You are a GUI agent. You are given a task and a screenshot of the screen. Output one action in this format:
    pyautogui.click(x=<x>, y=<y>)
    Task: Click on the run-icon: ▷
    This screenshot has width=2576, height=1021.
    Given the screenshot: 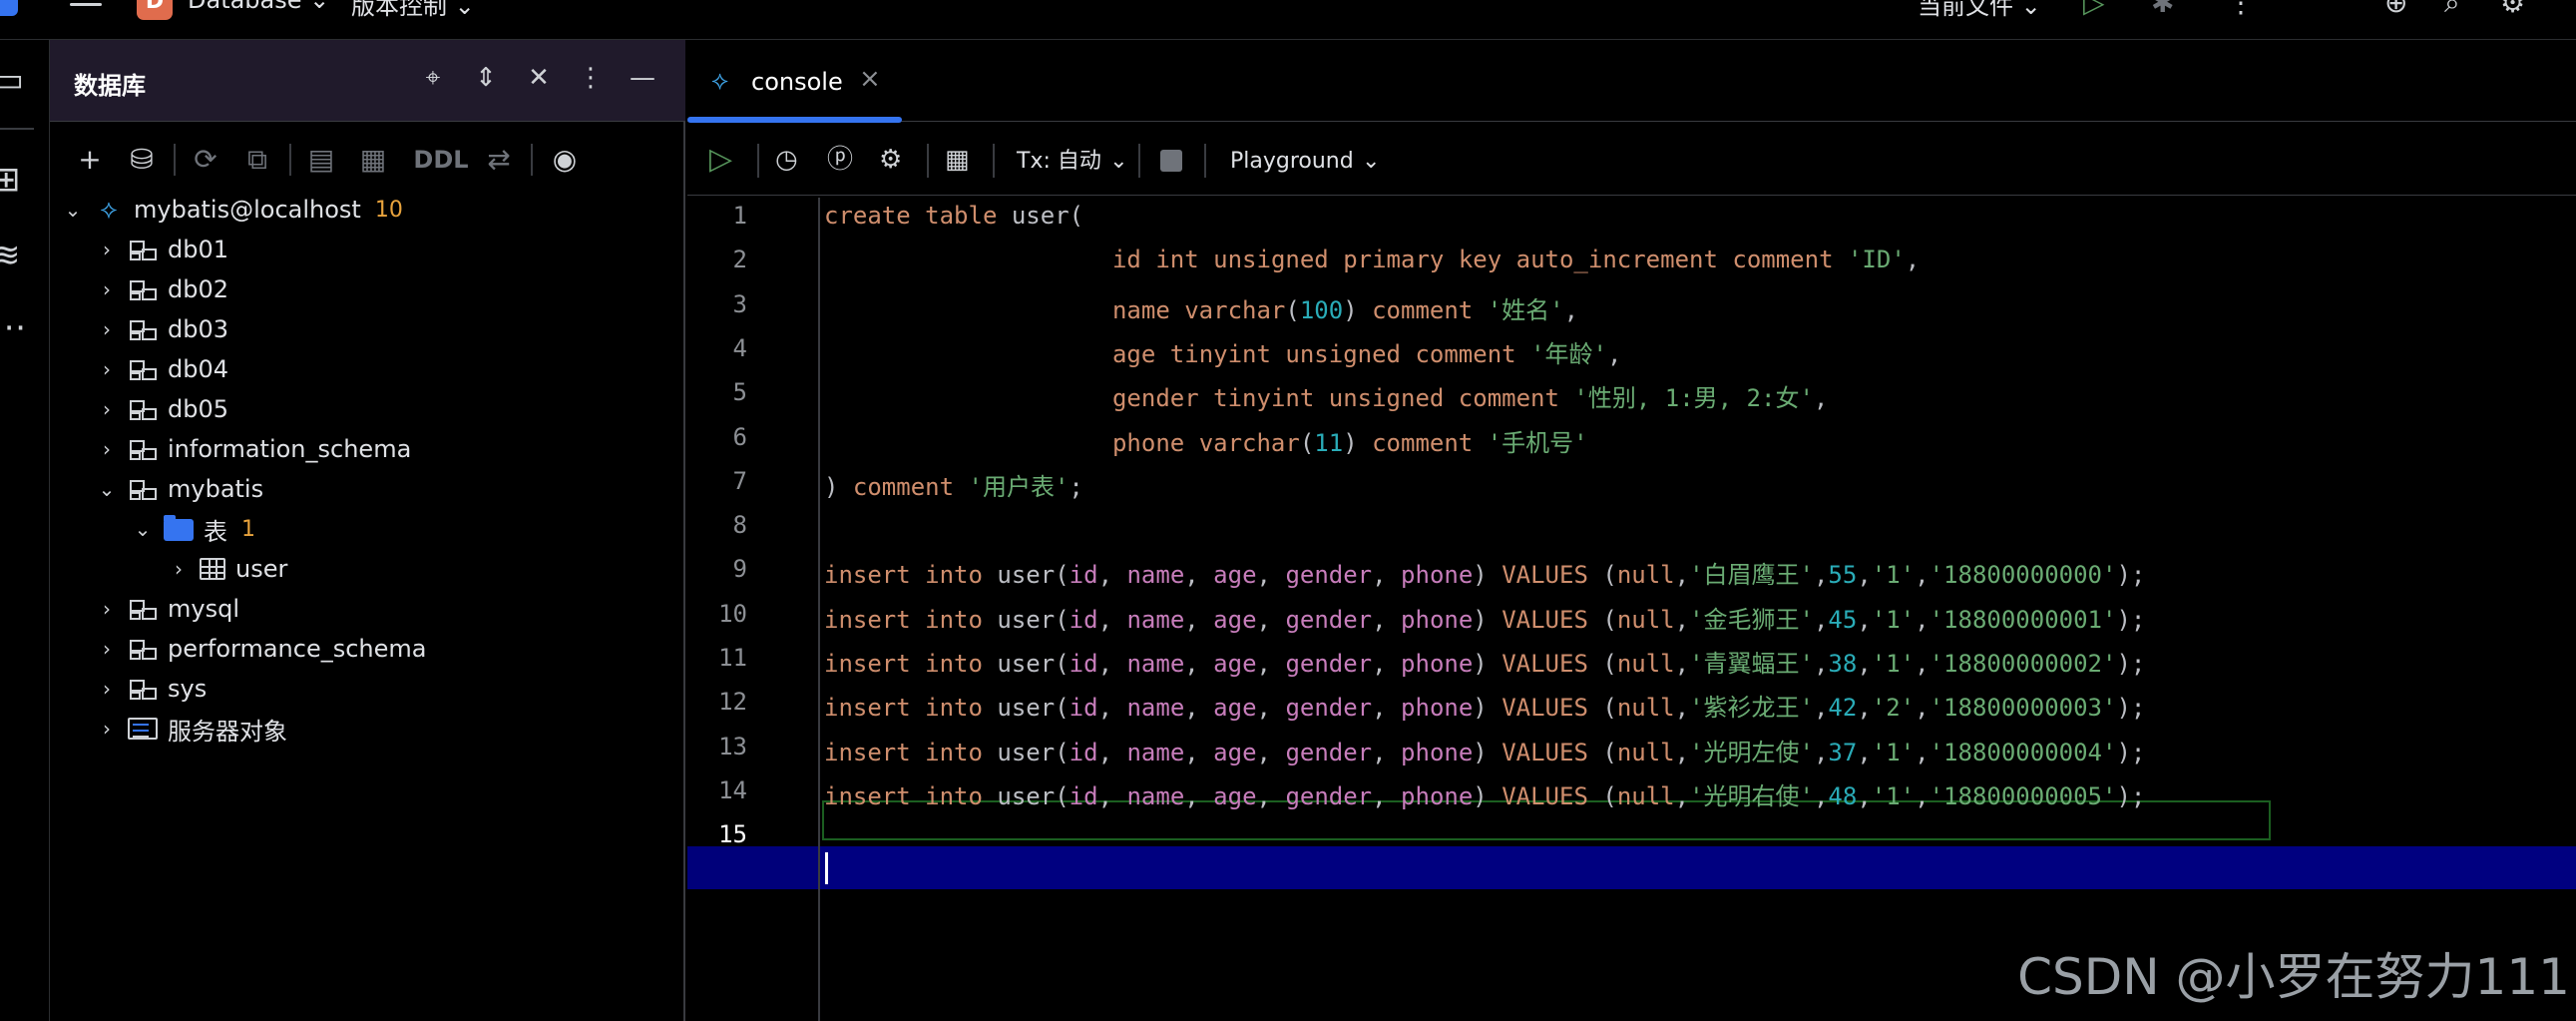 What is the action you would take?
    pyautogui.click(x=2094, y=9)
    